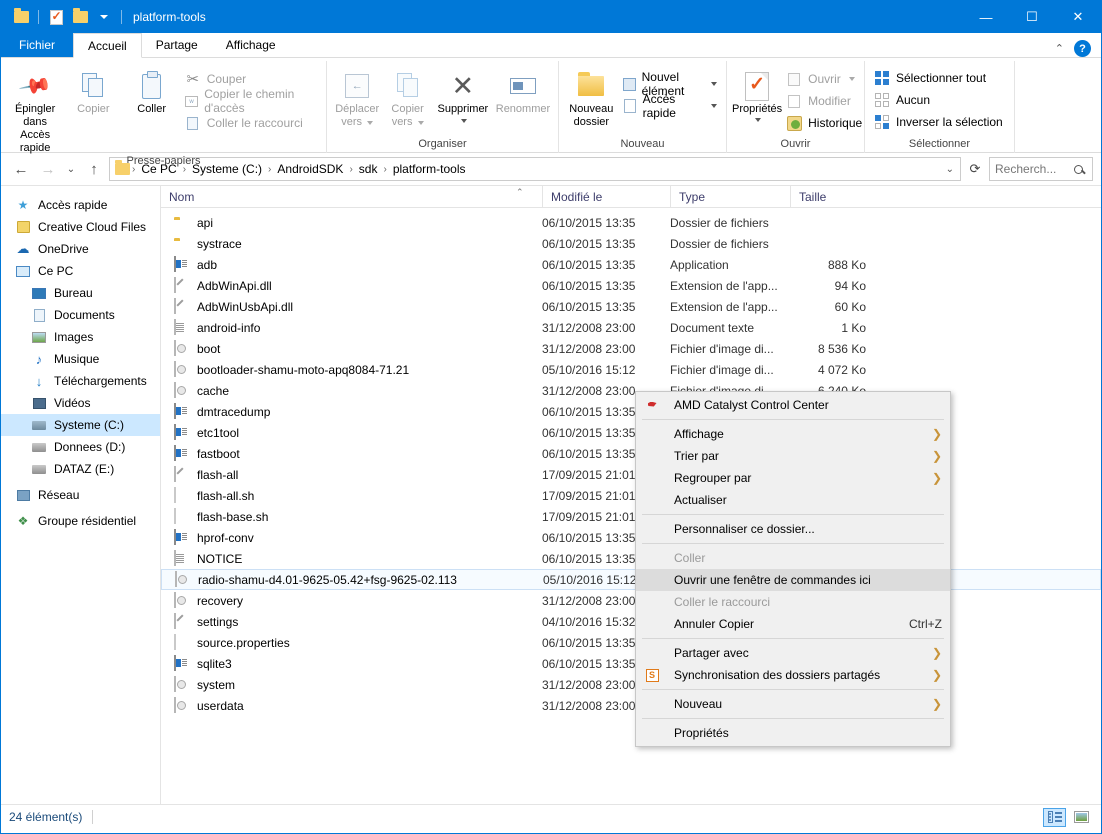 This screenshot has width=1102, height=834. What do you see at coordinates (631, 516) in the screenshot?
I see `table-row: flash-base.sh 17/09/2015 21:01` at bounding box center [631, 516].